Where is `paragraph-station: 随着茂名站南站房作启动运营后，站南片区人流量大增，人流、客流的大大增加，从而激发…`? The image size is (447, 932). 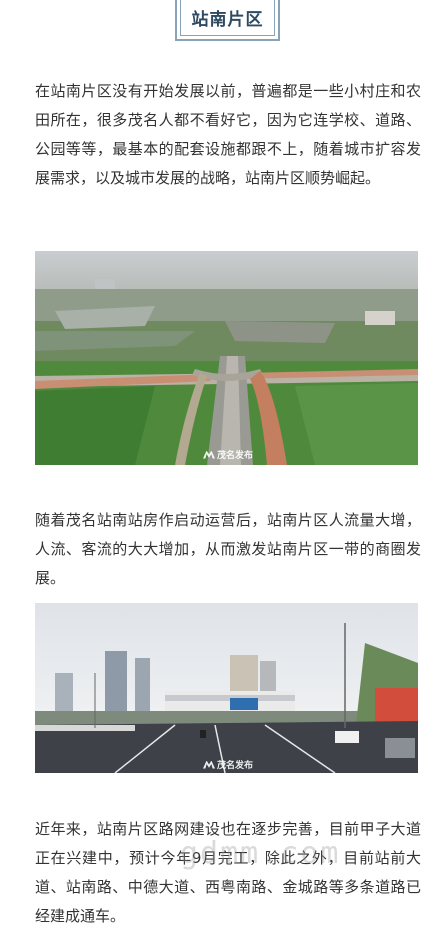 paragraph-station: 随着茂名站南站房作启动运营后，站南片区人流量大增，人流、客流的大大增加，从而激发… is located at coordinates (228, 549).